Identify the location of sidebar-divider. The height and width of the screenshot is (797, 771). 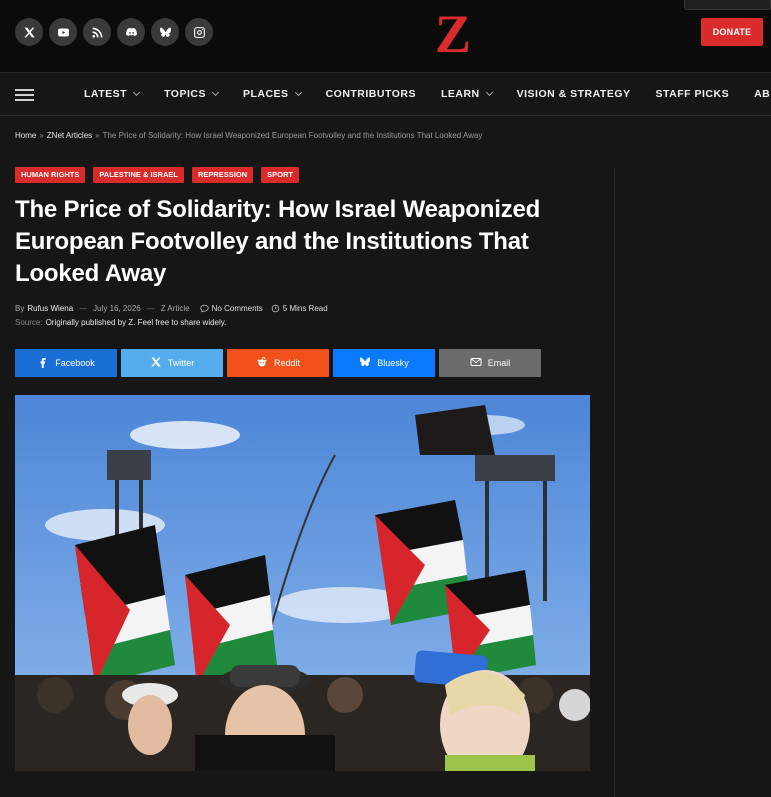
(614, 482).